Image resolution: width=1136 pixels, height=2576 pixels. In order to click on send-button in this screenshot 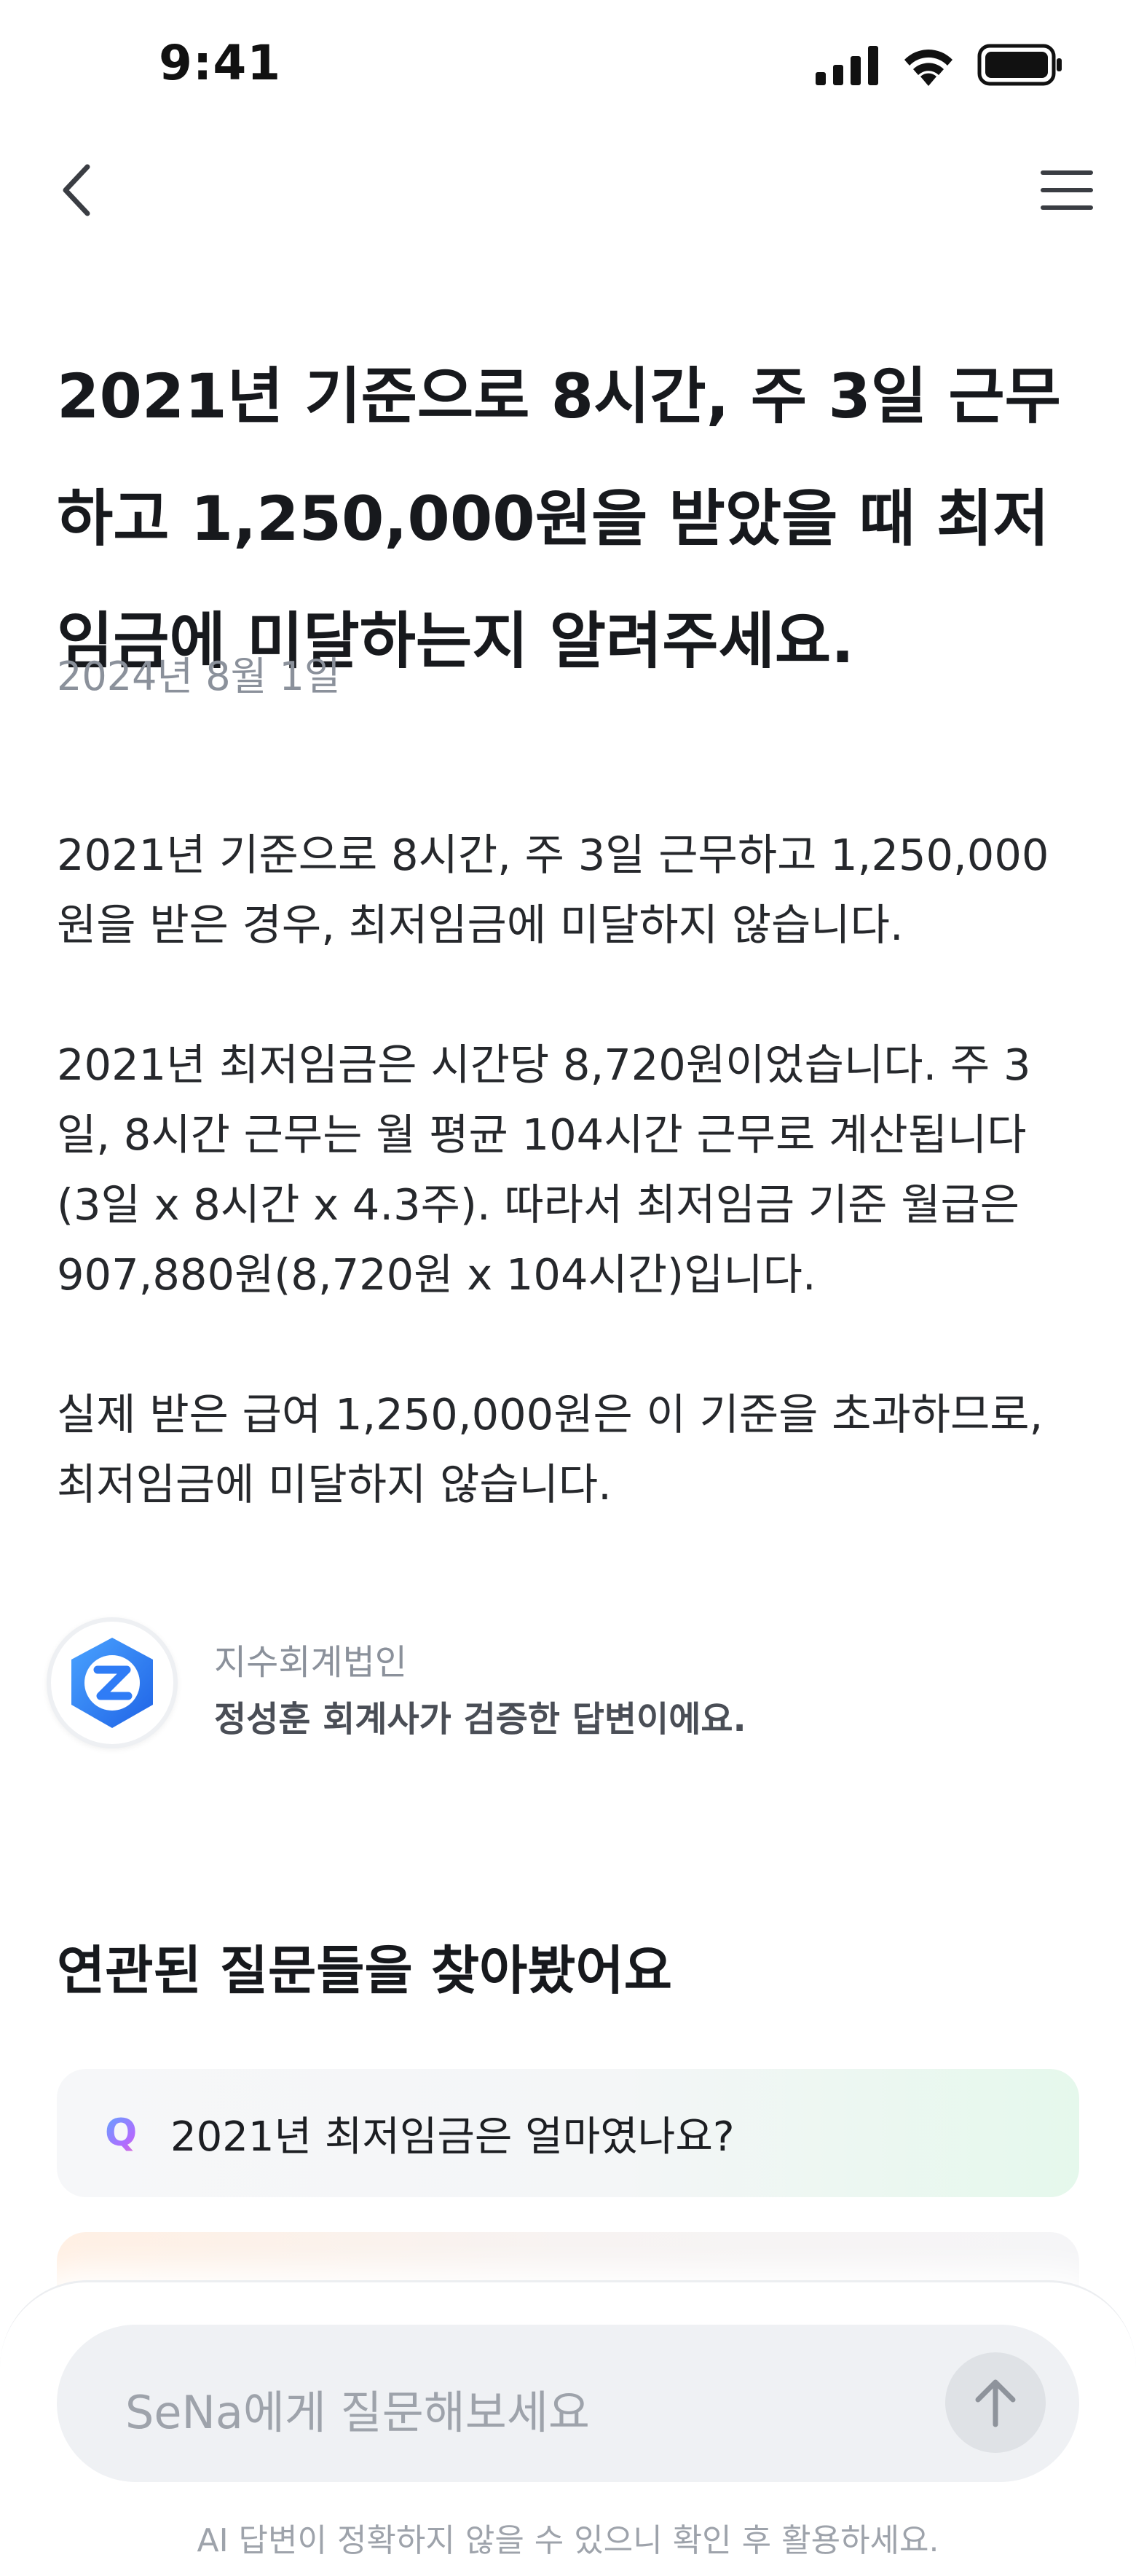, I will do `click(995, 2402)`.